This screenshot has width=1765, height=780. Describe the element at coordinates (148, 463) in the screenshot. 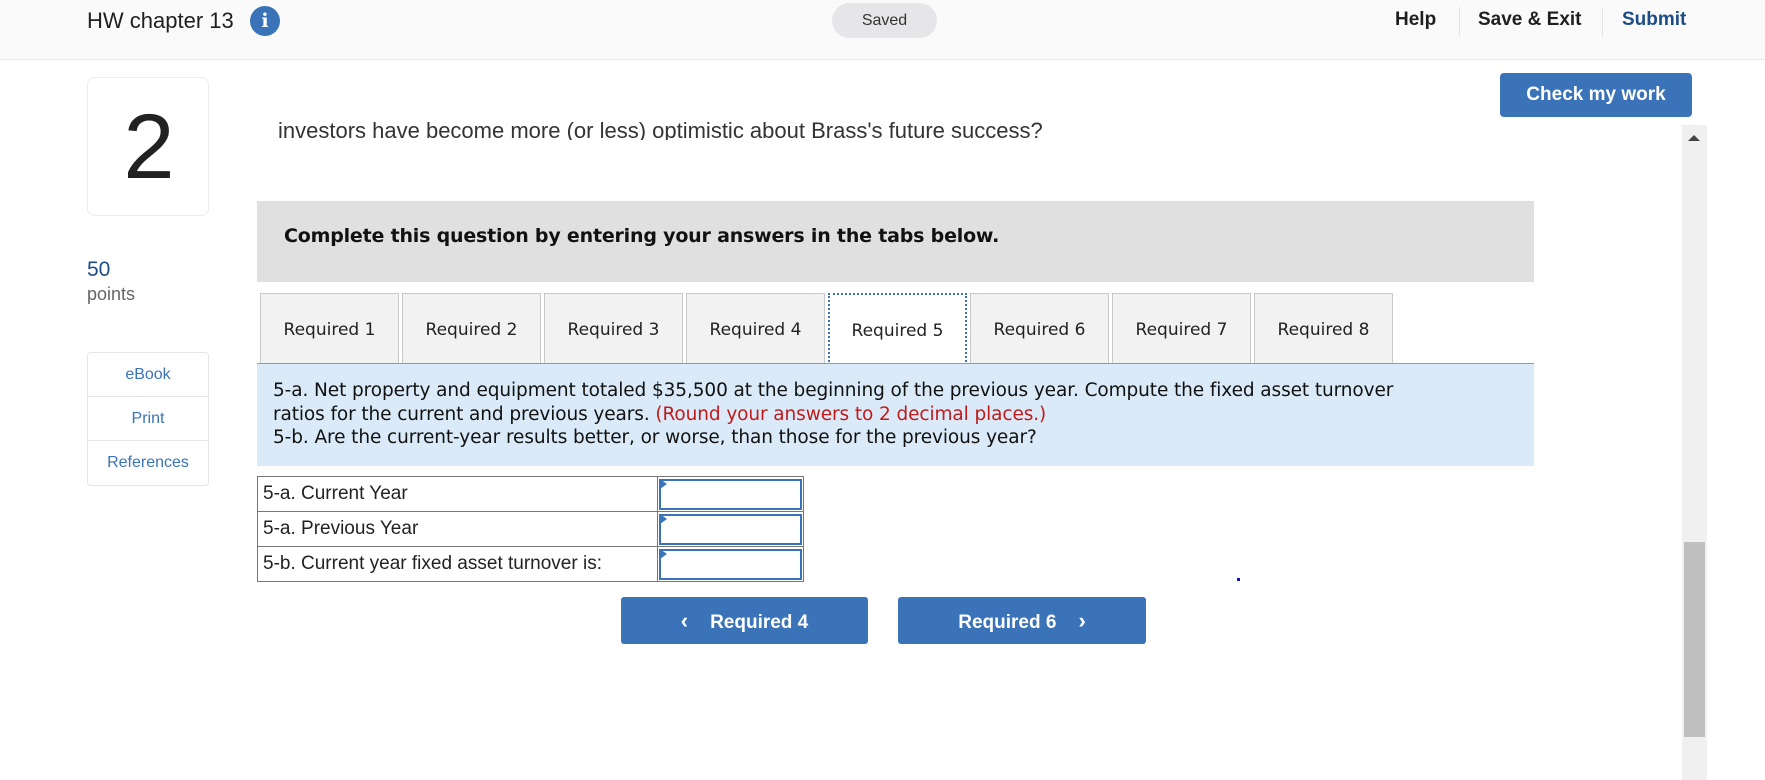

I see `references-link: References` at that location.